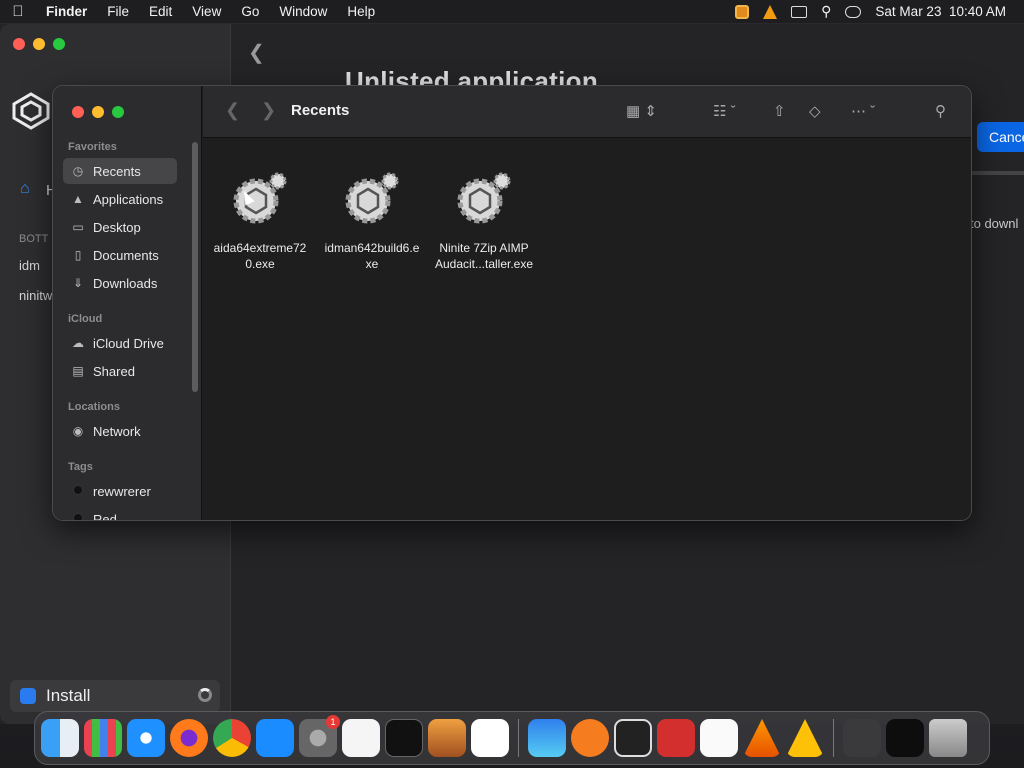  Describe the element at coordinates (78, 490) in the screenshot. I see `tag-dot-icon` at that location.